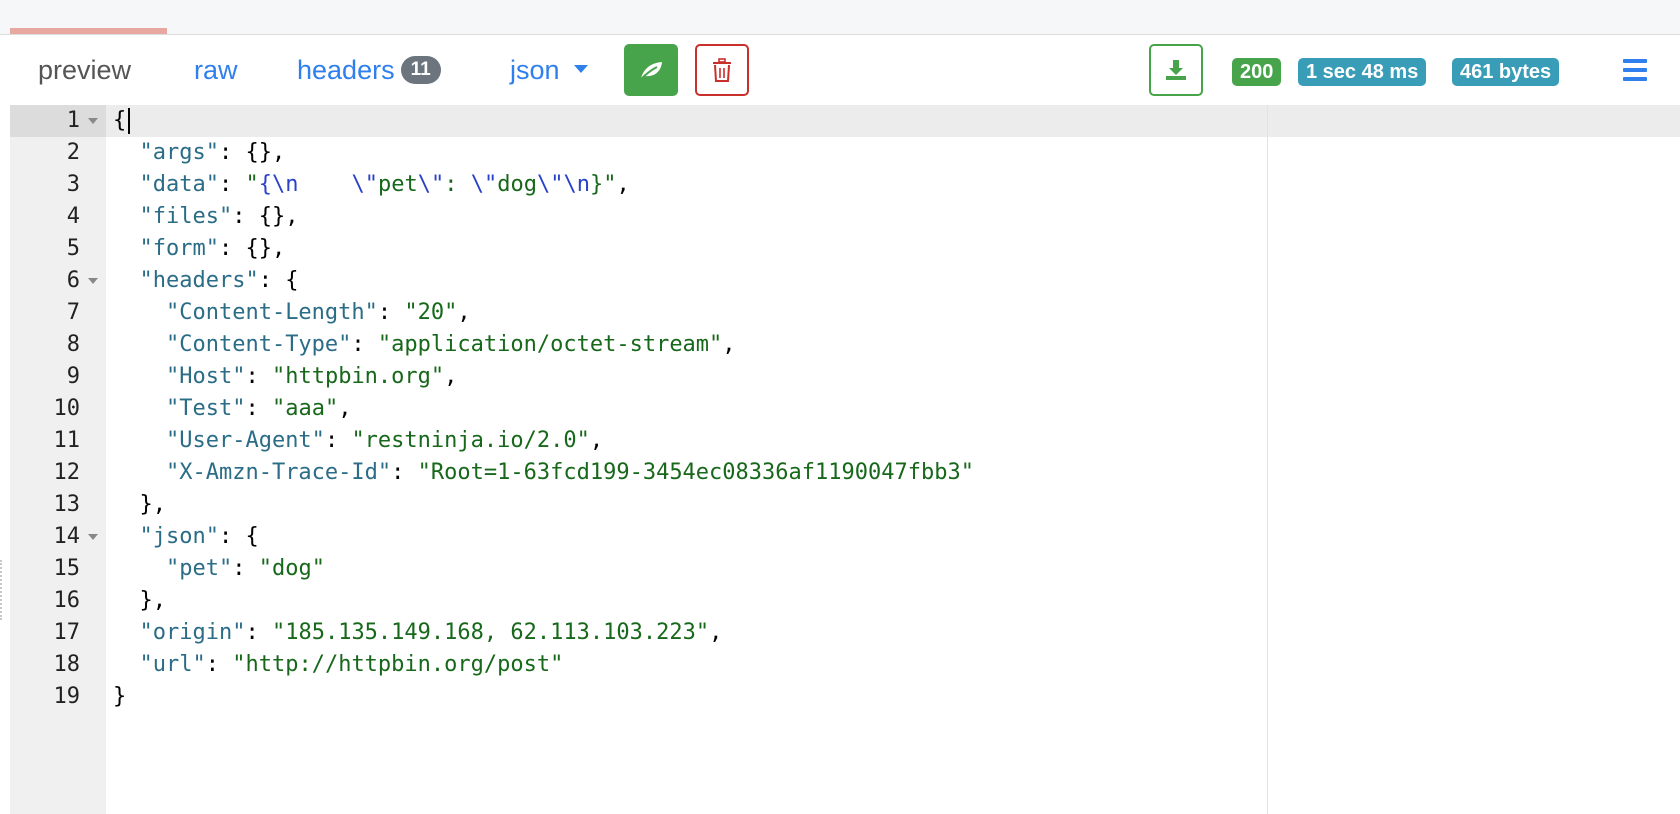 This screenshot has height=814, width=1680. I want to click on json-key: "Content-Length", so click(271, 312).